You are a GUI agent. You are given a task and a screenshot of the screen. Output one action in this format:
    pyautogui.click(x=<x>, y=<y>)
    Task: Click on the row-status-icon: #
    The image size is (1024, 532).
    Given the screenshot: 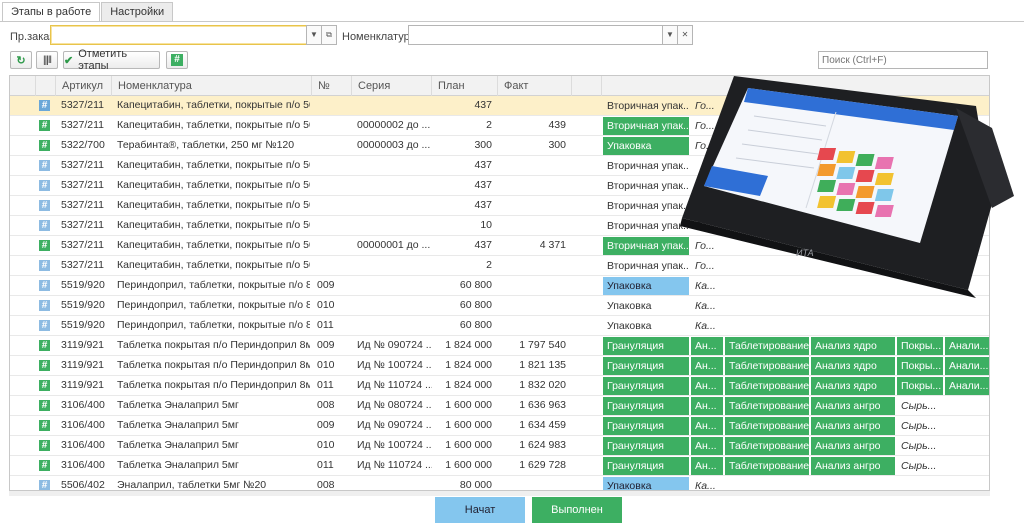 What is the action you would take?
    pyautogui.click(x=44, y=105)
    